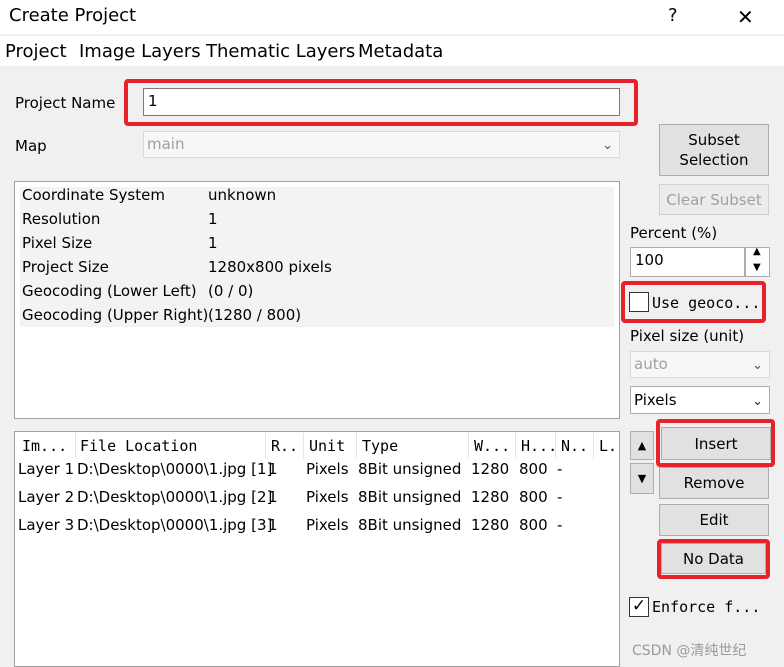 The height and width of the screenshot is (667, 784). Describe the element at coordinates (174, 469) in the screenshot. I see `cell-file-location: D:\Desktop\0000\1.jpg [1]` at that location.